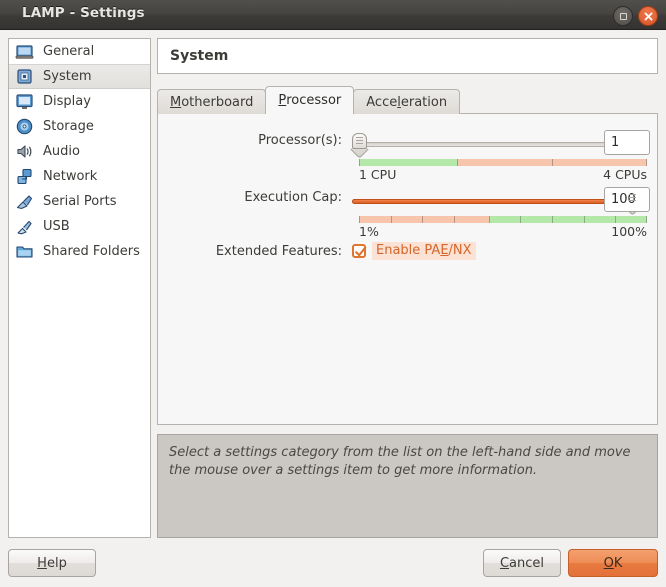 The height and width of the screenshot is (587, 666). What do you see at coordinates (369, 231) in the screenshot?
I see `execution-cap-min-label: 1%` at bounding box center [369, 231].